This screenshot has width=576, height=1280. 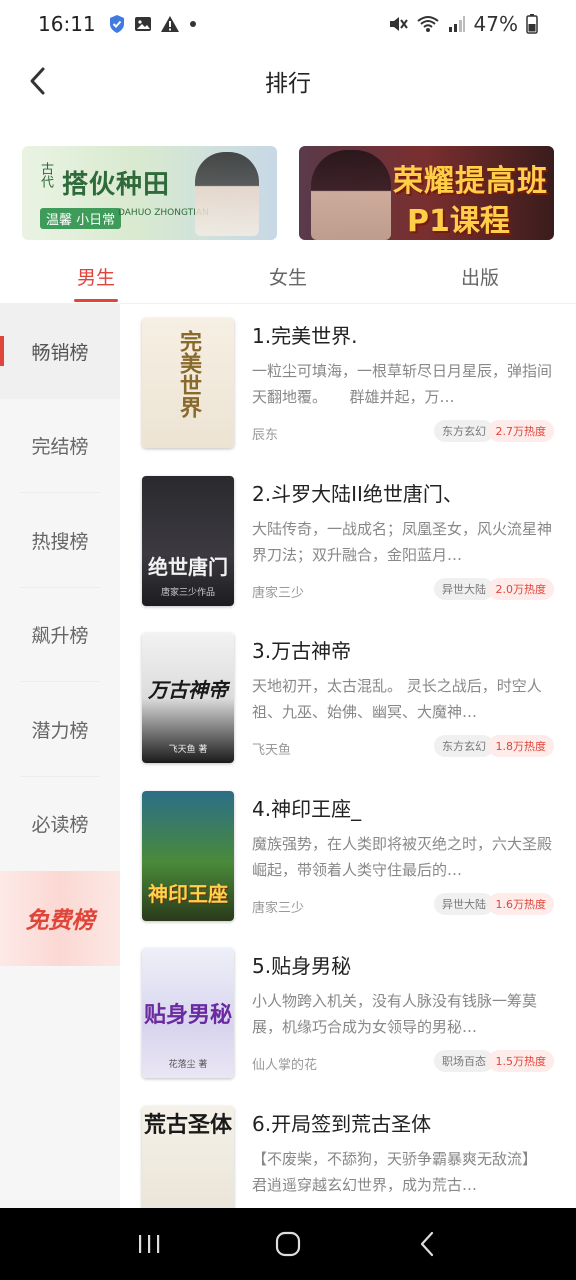 I want to click on cover-title: 绝世唐门, so click(x=188, y=566).